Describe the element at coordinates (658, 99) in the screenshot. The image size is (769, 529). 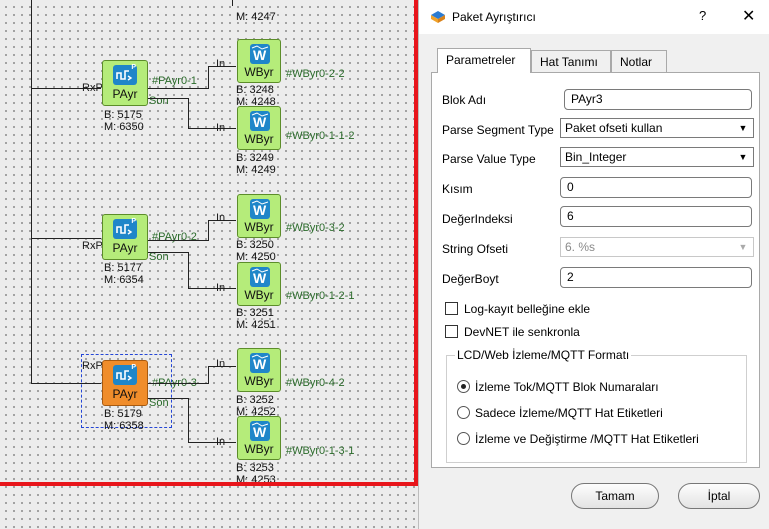
I see `block-name-input: PAyr3` at that location.